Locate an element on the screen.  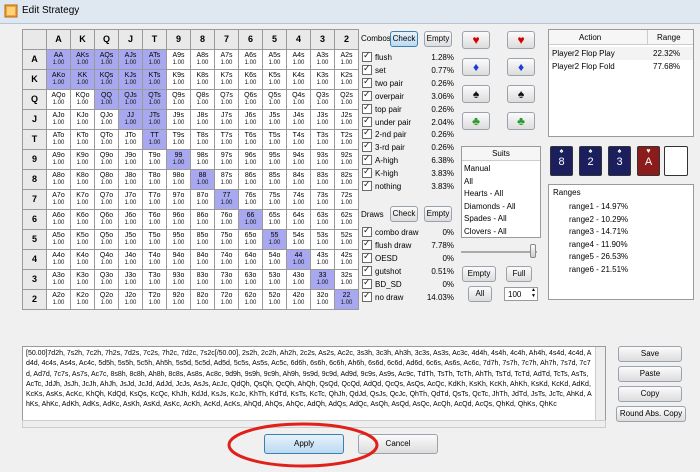
hand-cell: JTs 1.00 is located at coordinates (154, 119).